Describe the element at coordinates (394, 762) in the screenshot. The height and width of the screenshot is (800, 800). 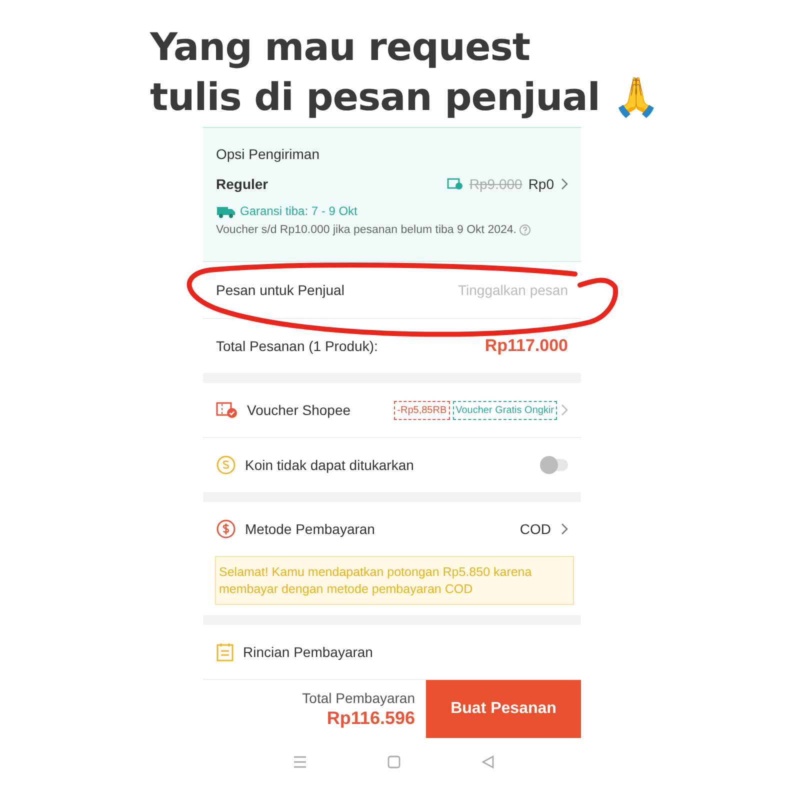
I see `home-icon` at that location.